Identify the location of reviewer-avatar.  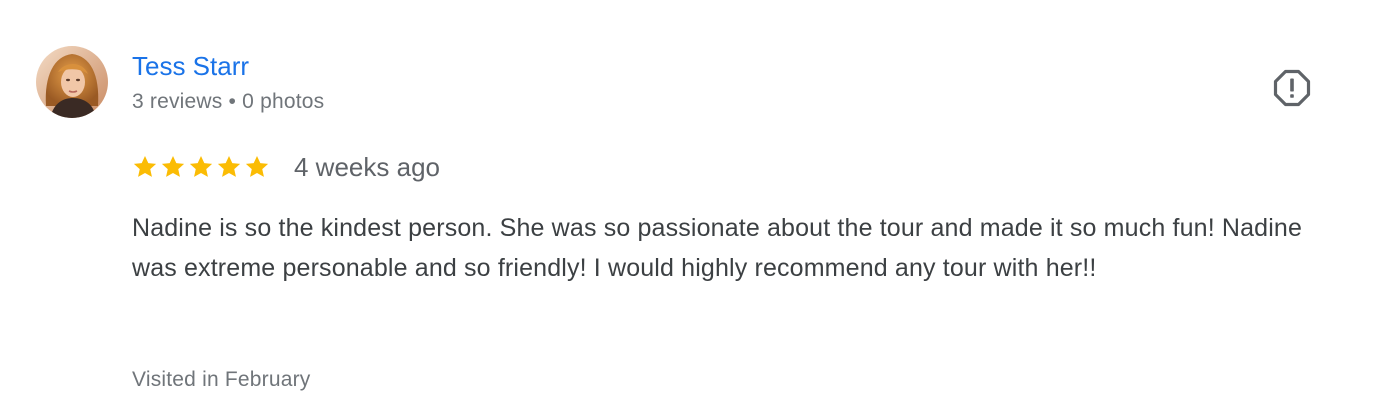
(72, 82).